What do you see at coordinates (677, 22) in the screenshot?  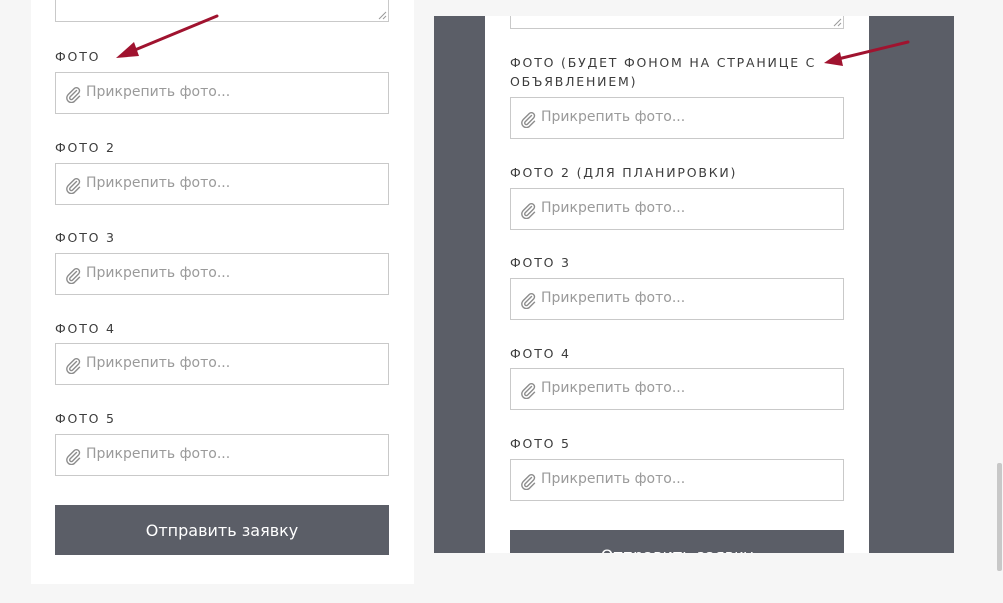 I see `description-textarea` at bounding box center [677, 22].